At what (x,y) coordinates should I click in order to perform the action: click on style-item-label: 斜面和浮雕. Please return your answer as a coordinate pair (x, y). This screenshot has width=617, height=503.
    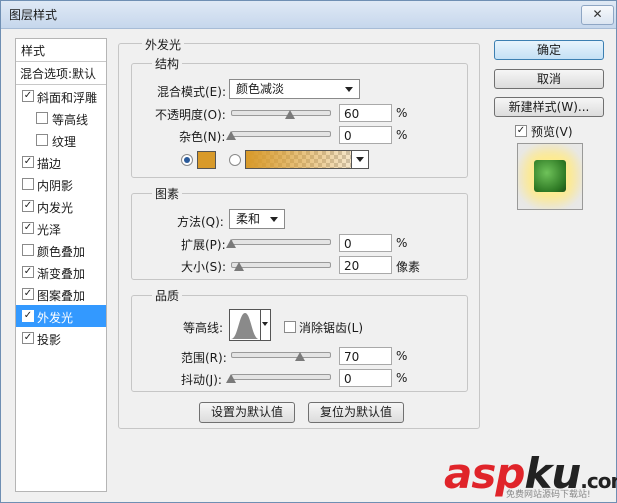
    Looking at the image, I should click on (67, 98).